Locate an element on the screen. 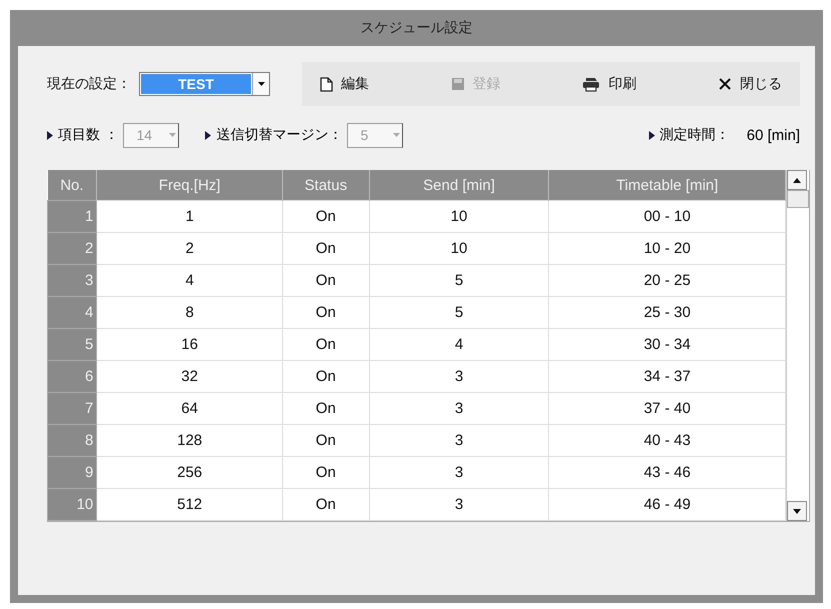 The image size is (831, 609). row-number: 10 is located at coordinates (72, 504).